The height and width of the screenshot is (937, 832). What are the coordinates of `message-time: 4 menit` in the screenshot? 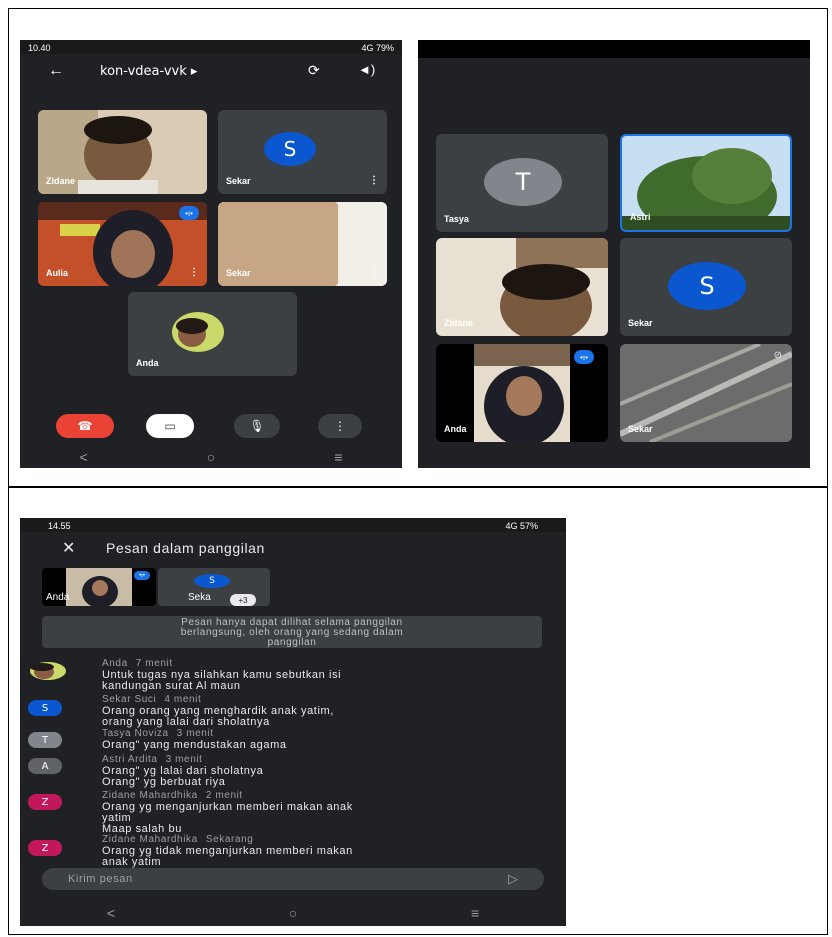 It's located at (183, 699).